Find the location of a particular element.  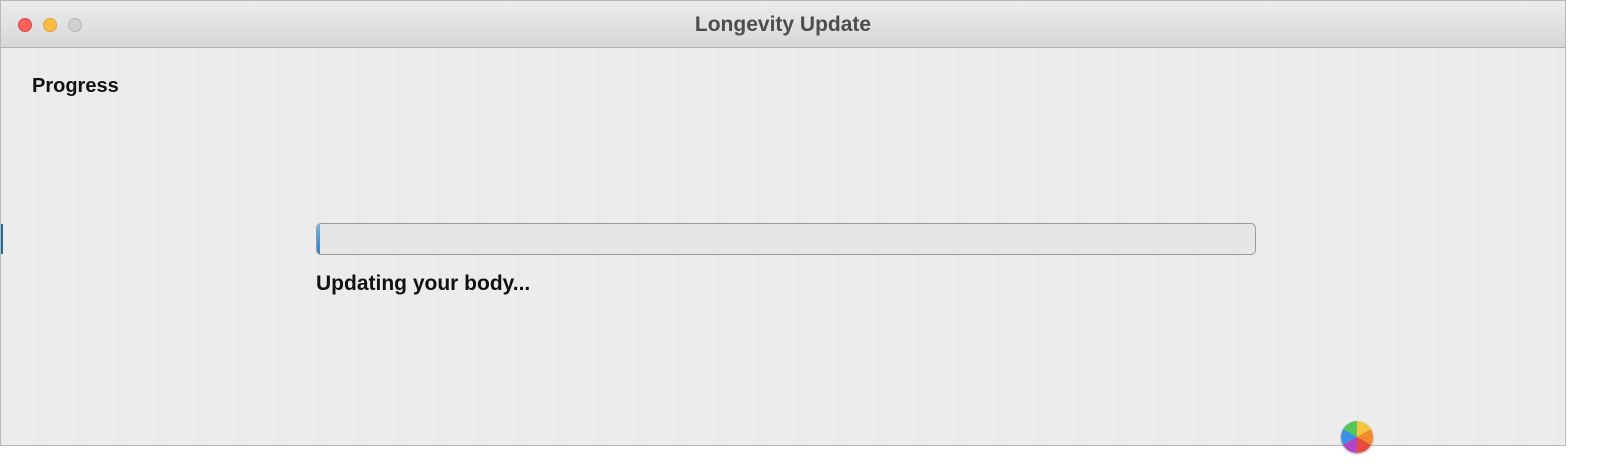

spinning-wait-cursor-icon is located at coordinates (1357, 437).